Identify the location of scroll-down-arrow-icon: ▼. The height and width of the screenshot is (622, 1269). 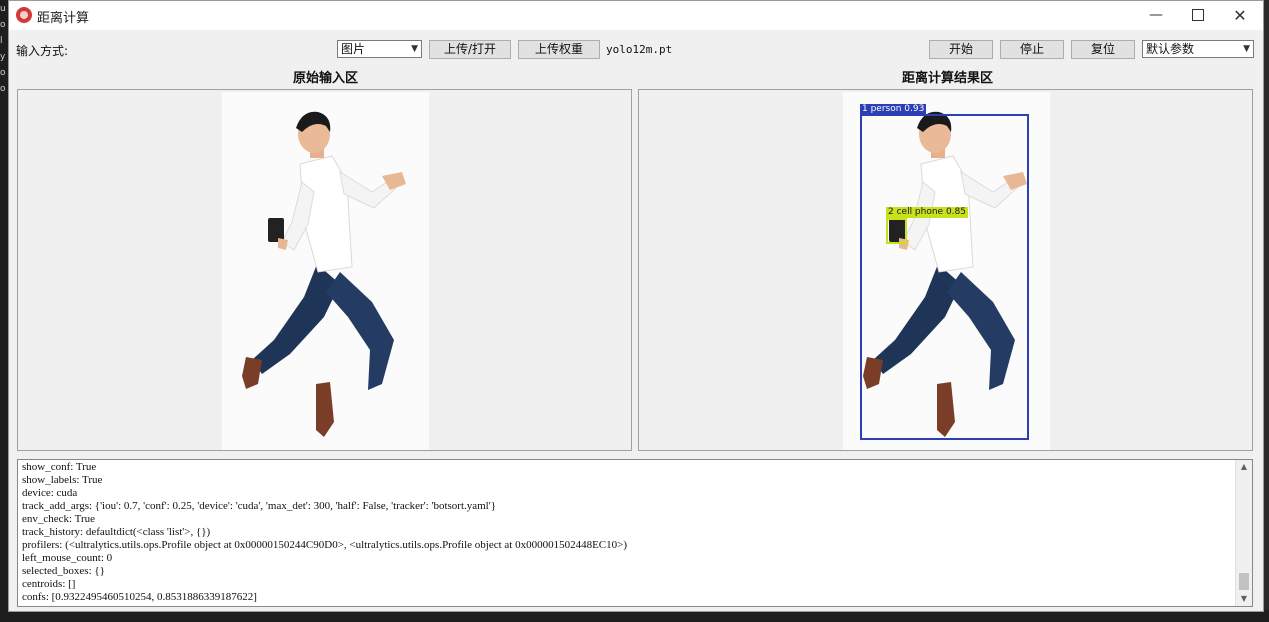
(1244, 599).